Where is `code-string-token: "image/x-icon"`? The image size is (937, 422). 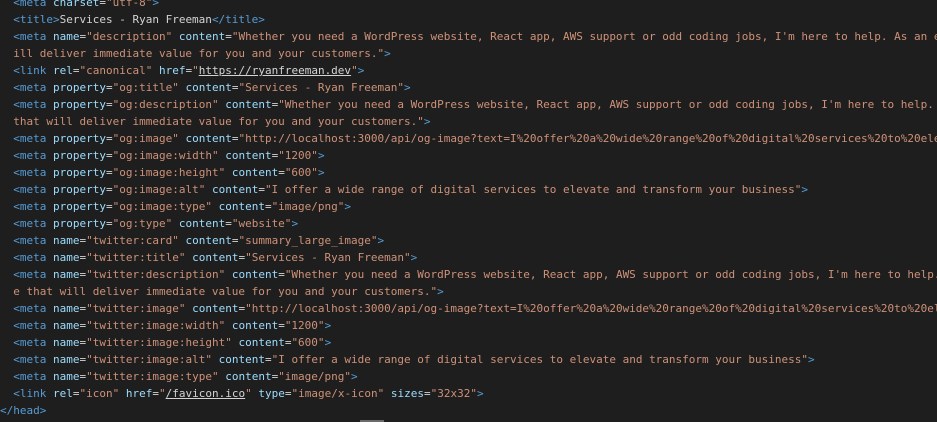
code-string-token: "image/x-icon" is located at coordinates (338, 393).